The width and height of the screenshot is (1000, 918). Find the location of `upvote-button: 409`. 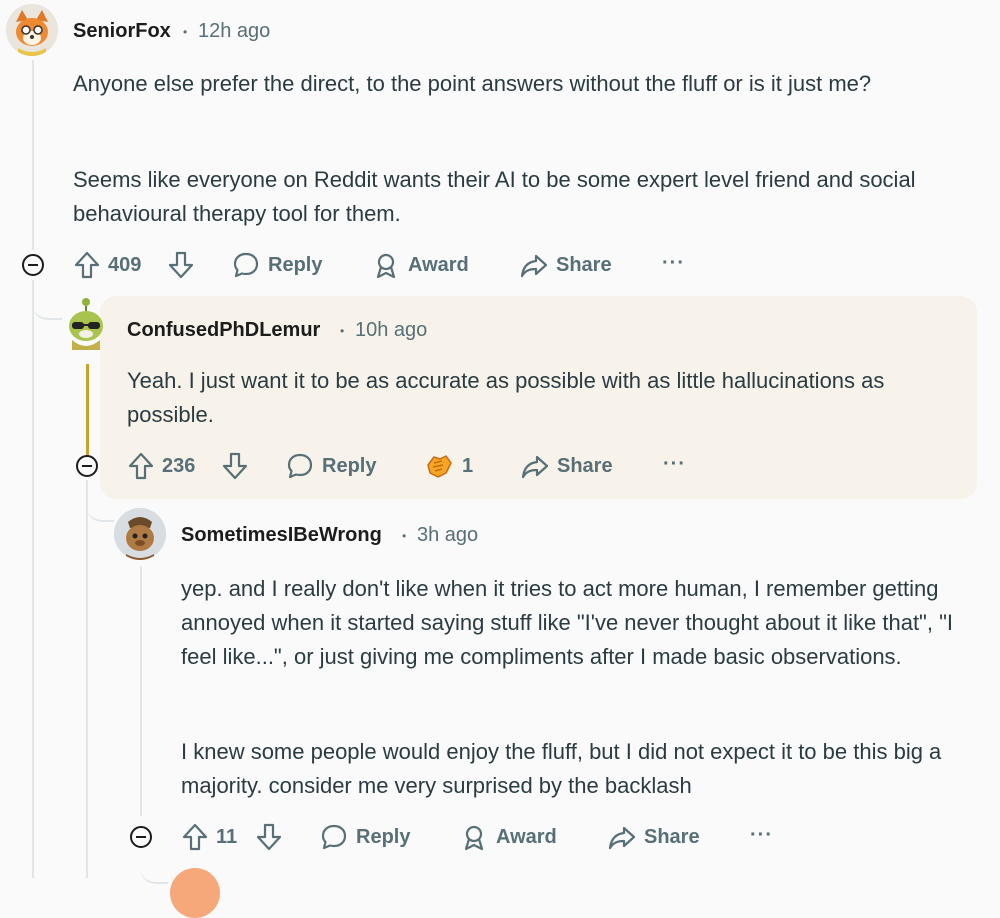

upvote-button: 409 is located at coordinates (107, 265).